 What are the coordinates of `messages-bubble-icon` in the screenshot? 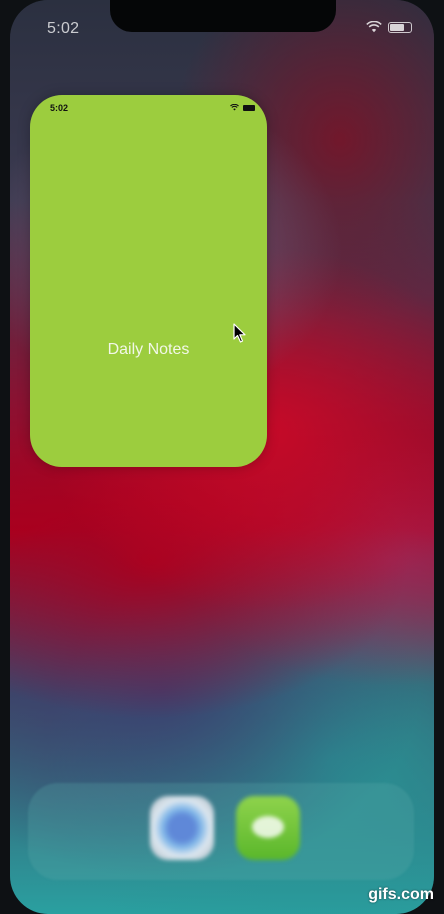 It's located at (268, 827).